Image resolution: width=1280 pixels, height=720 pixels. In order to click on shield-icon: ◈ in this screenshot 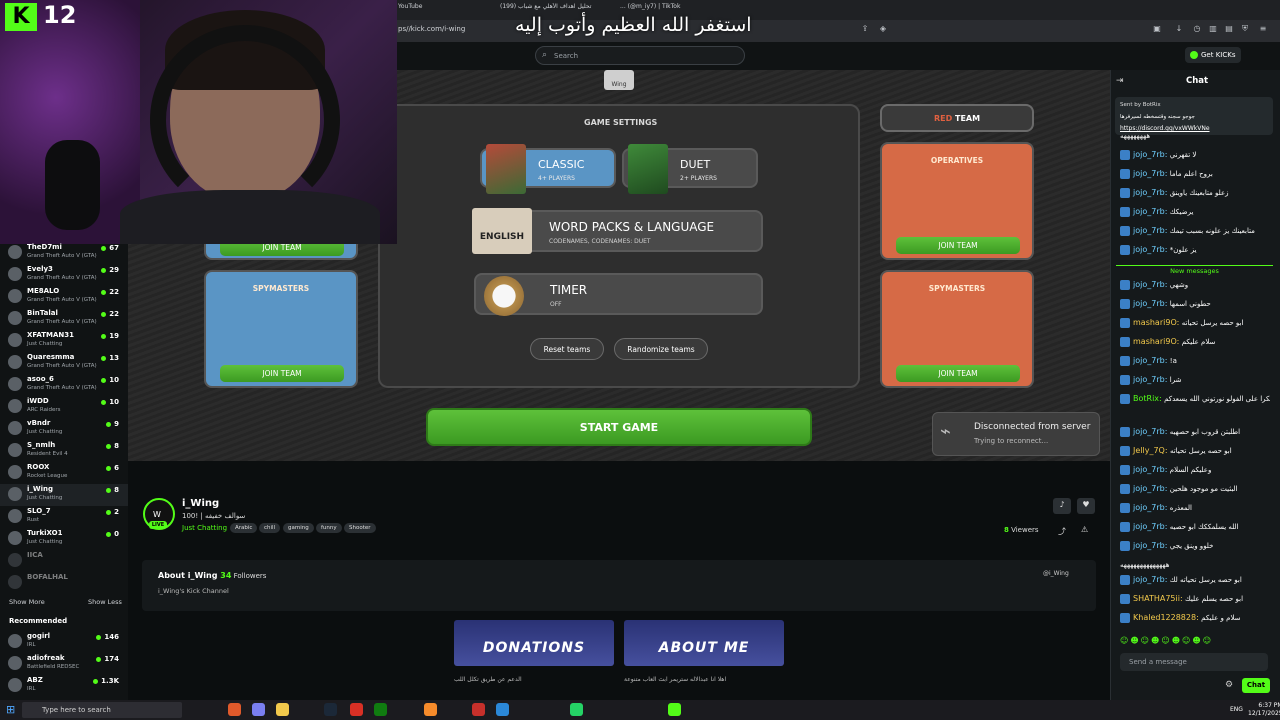, I will do `click(883, 30)`.